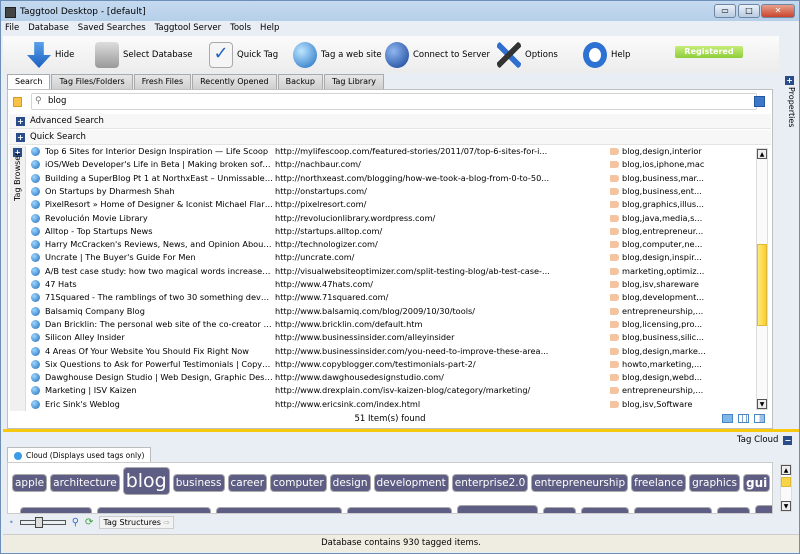 The height and width of the screenshot is (554, 800). Describe the element at coordinates (390, 137) in the screenshot. I see `quick-search-toggle: + Quick Search` at that location.